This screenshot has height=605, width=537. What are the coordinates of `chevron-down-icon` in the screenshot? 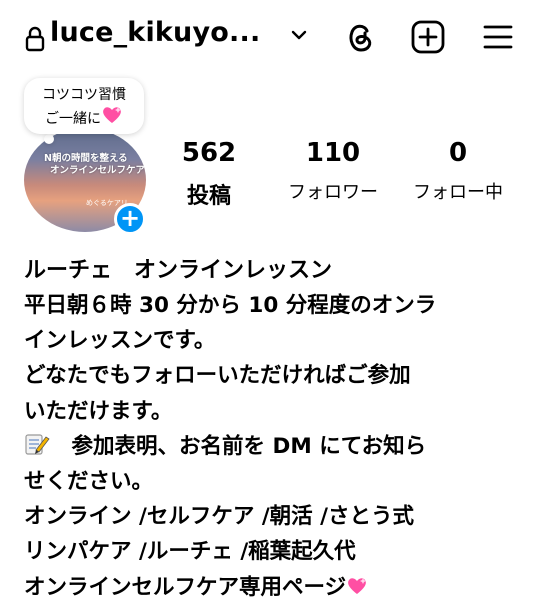 It's located at (299, 35).